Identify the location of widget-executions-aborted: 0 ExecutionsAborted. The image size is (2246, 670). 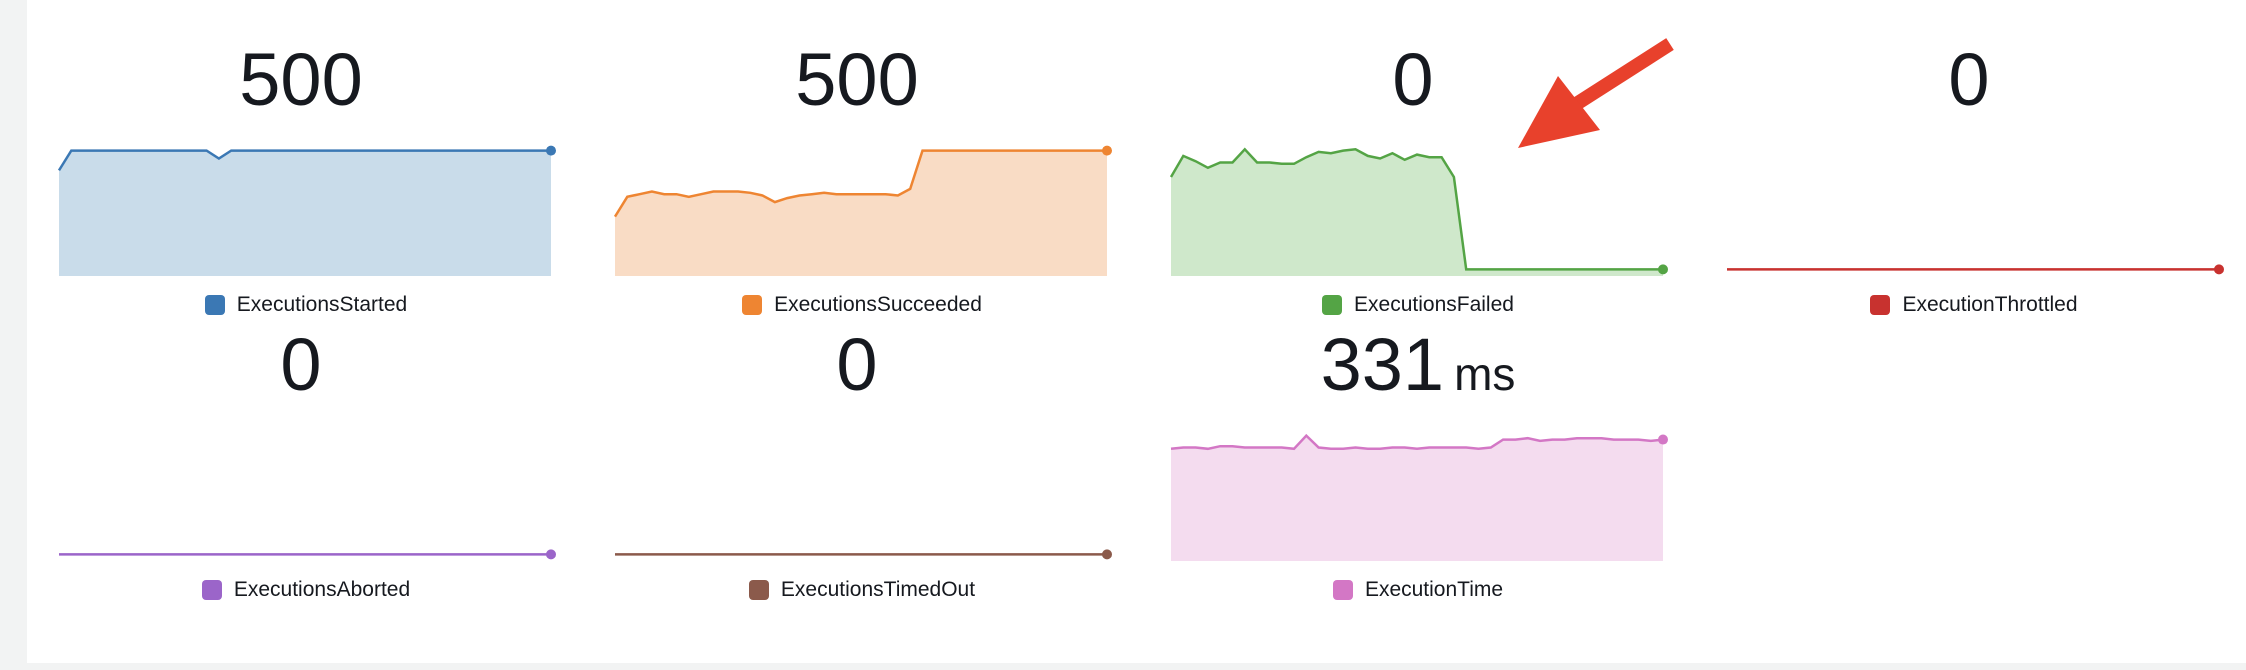
(307, 443).